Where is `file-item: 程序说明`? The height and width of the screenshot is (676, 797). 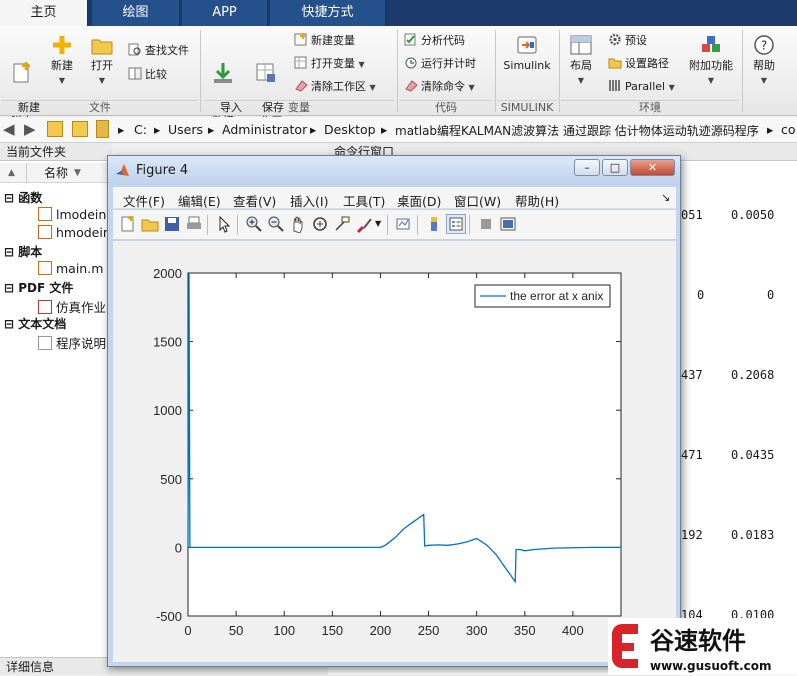 file-item: 程序说明 is located at coordinates (72, 342).